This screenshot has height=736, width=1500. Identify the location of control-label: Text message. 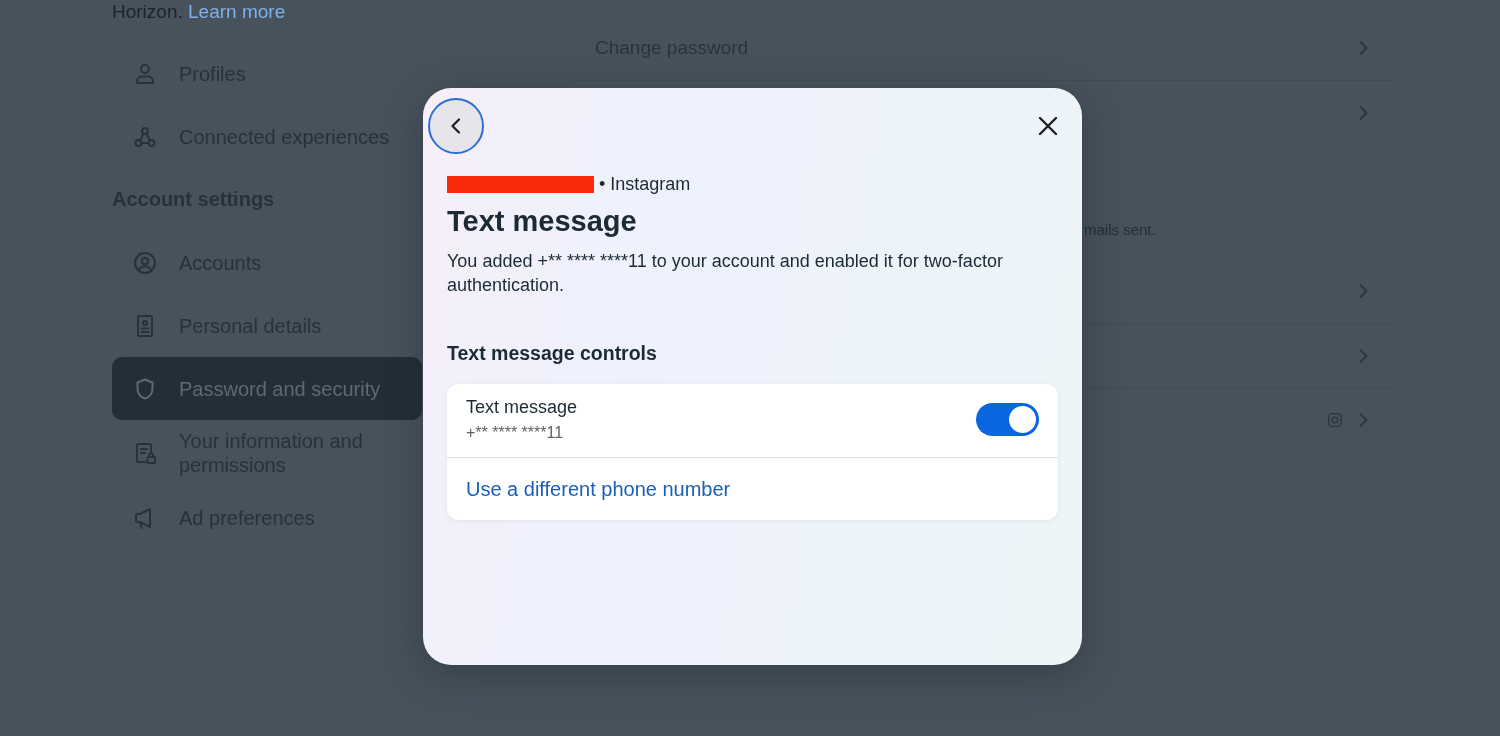
(522, 407).